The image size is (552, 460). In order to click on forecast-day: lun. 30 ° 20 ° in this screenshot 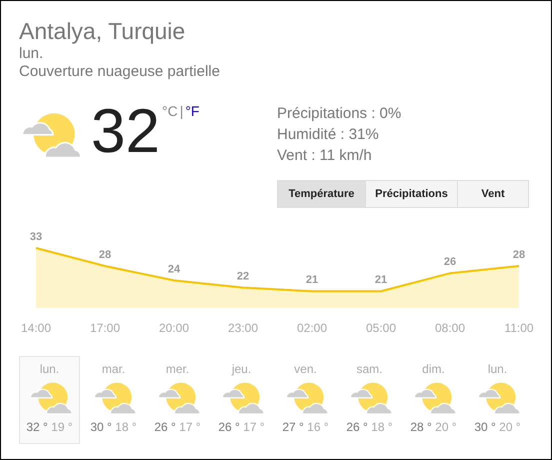, I will do `click(497, 400)`.